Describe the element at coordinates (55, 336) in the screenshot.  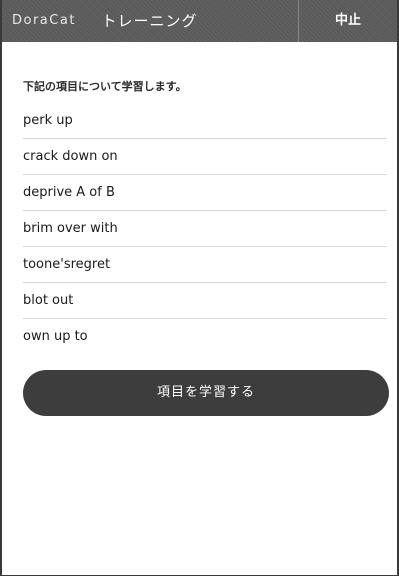
I see `list-item: own up to` at that location.